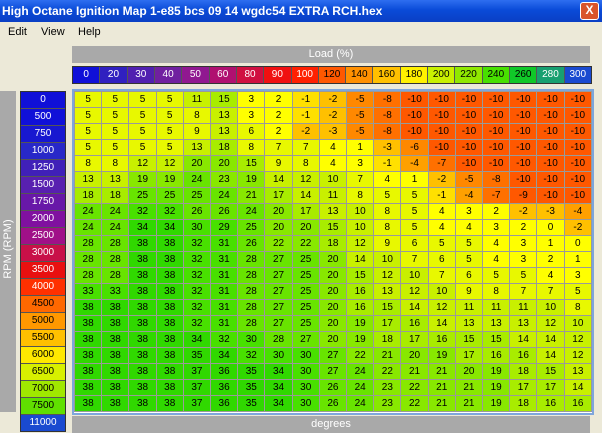  I want to click on map-cell: 11, so click(469, 307).